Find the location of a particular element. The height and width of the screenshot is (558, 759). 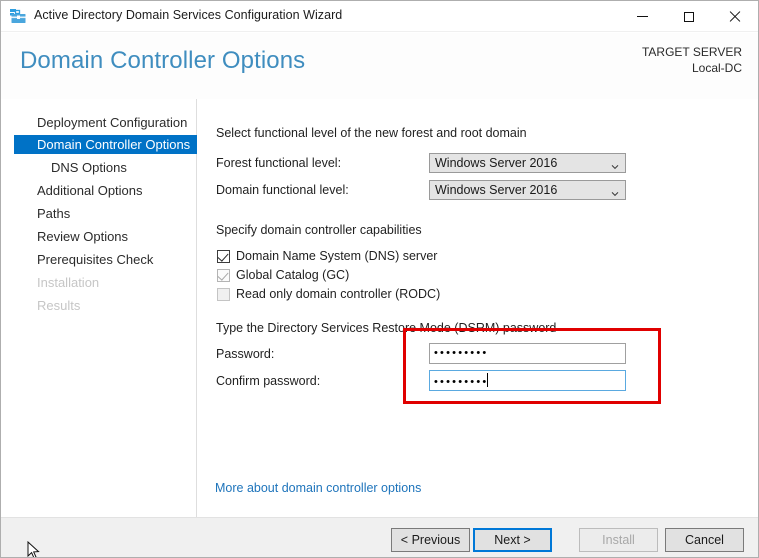

close-icon is located at coordinates (734, 16).